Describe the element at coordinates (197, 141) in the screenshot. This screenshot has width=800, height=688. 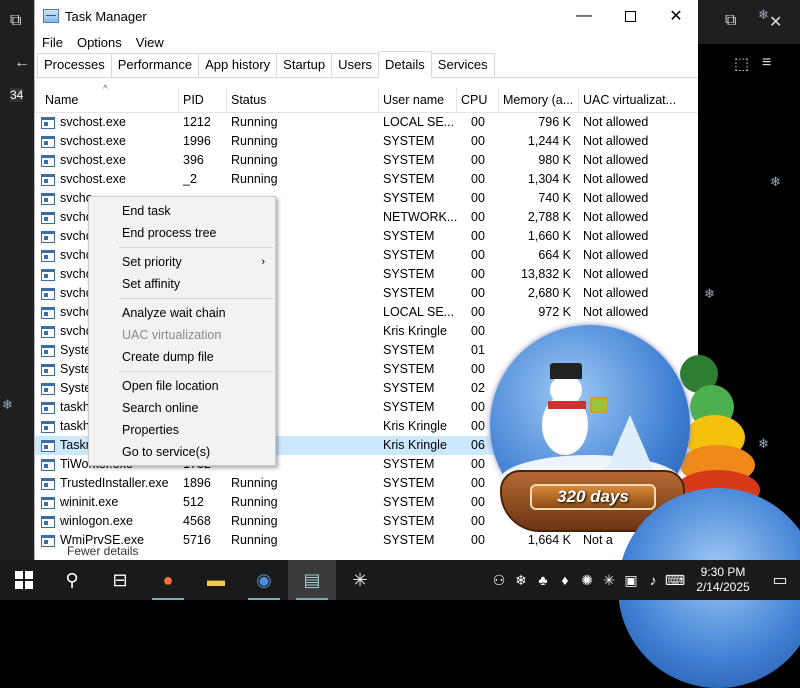
I see `cell-pid: 1996` at that location.